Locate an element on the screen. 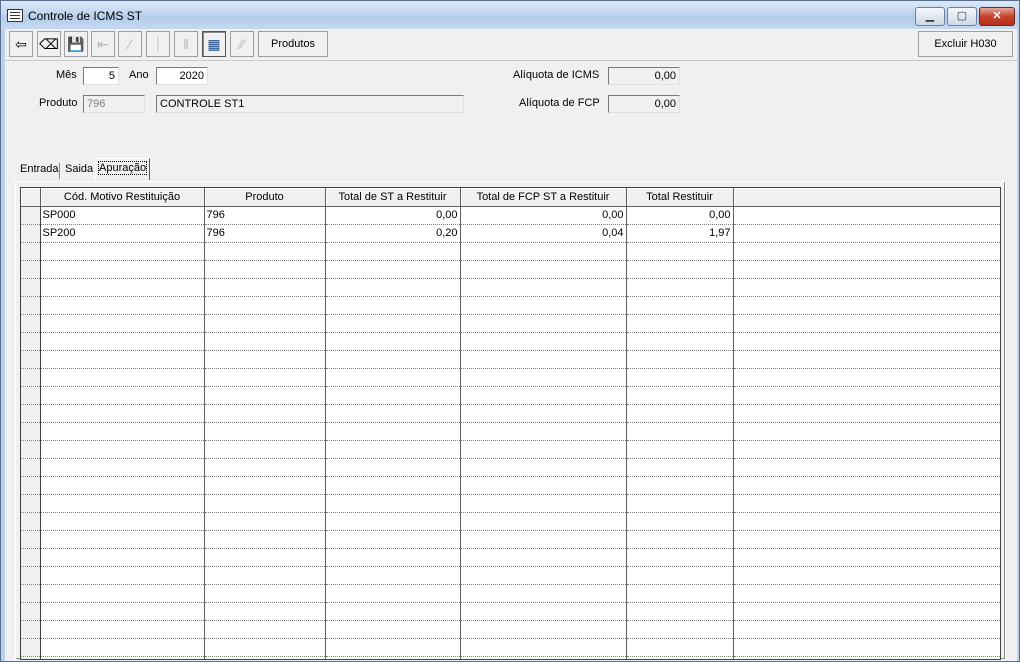 Image resolution: width=1020 pixels, height=662 pixels. excluir-h030-button: Excluir H030 is located at coordinates (965, 44).